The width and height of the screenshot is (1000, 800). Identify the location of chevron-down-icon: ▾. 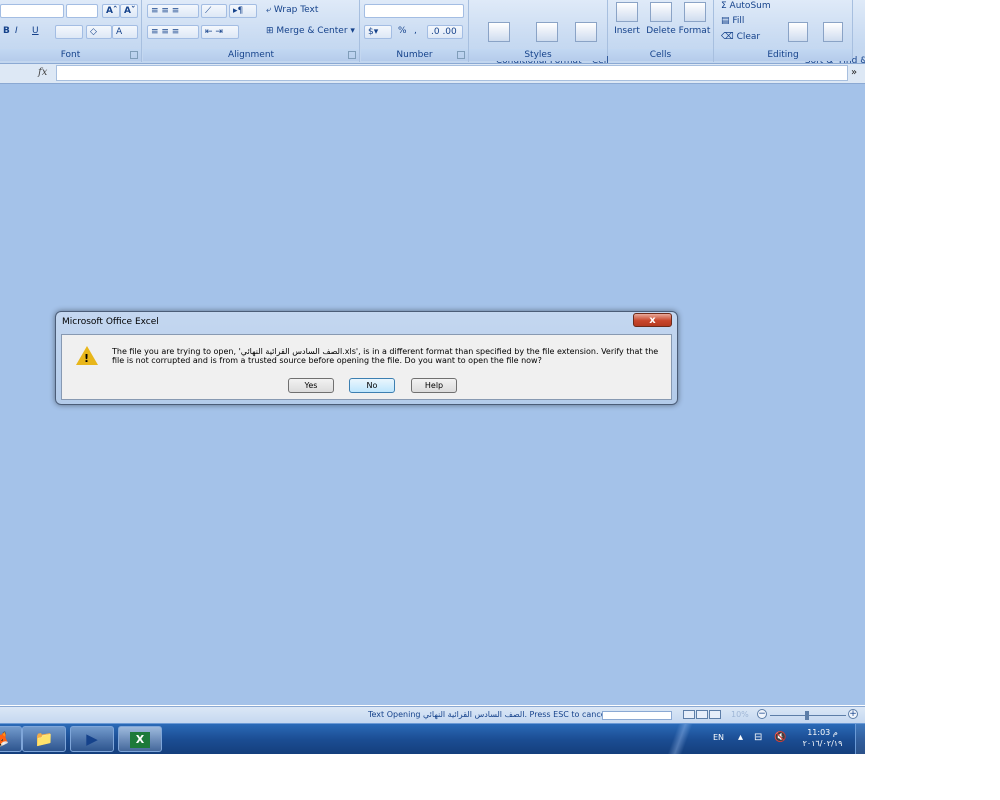
(351, 31).